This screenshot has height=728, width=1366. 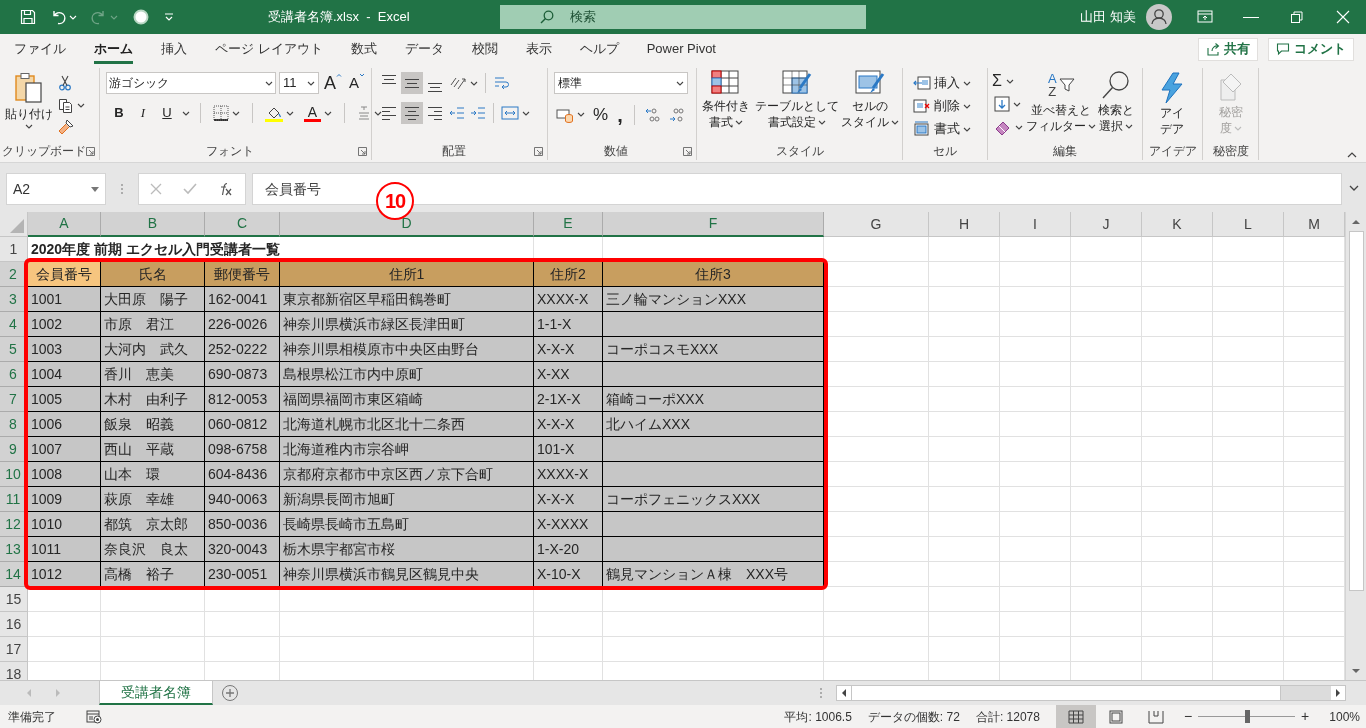 What do you see at coordinates (226, 113) in the screenshot?
I see `borders-button` at bounding box center [226, 113].